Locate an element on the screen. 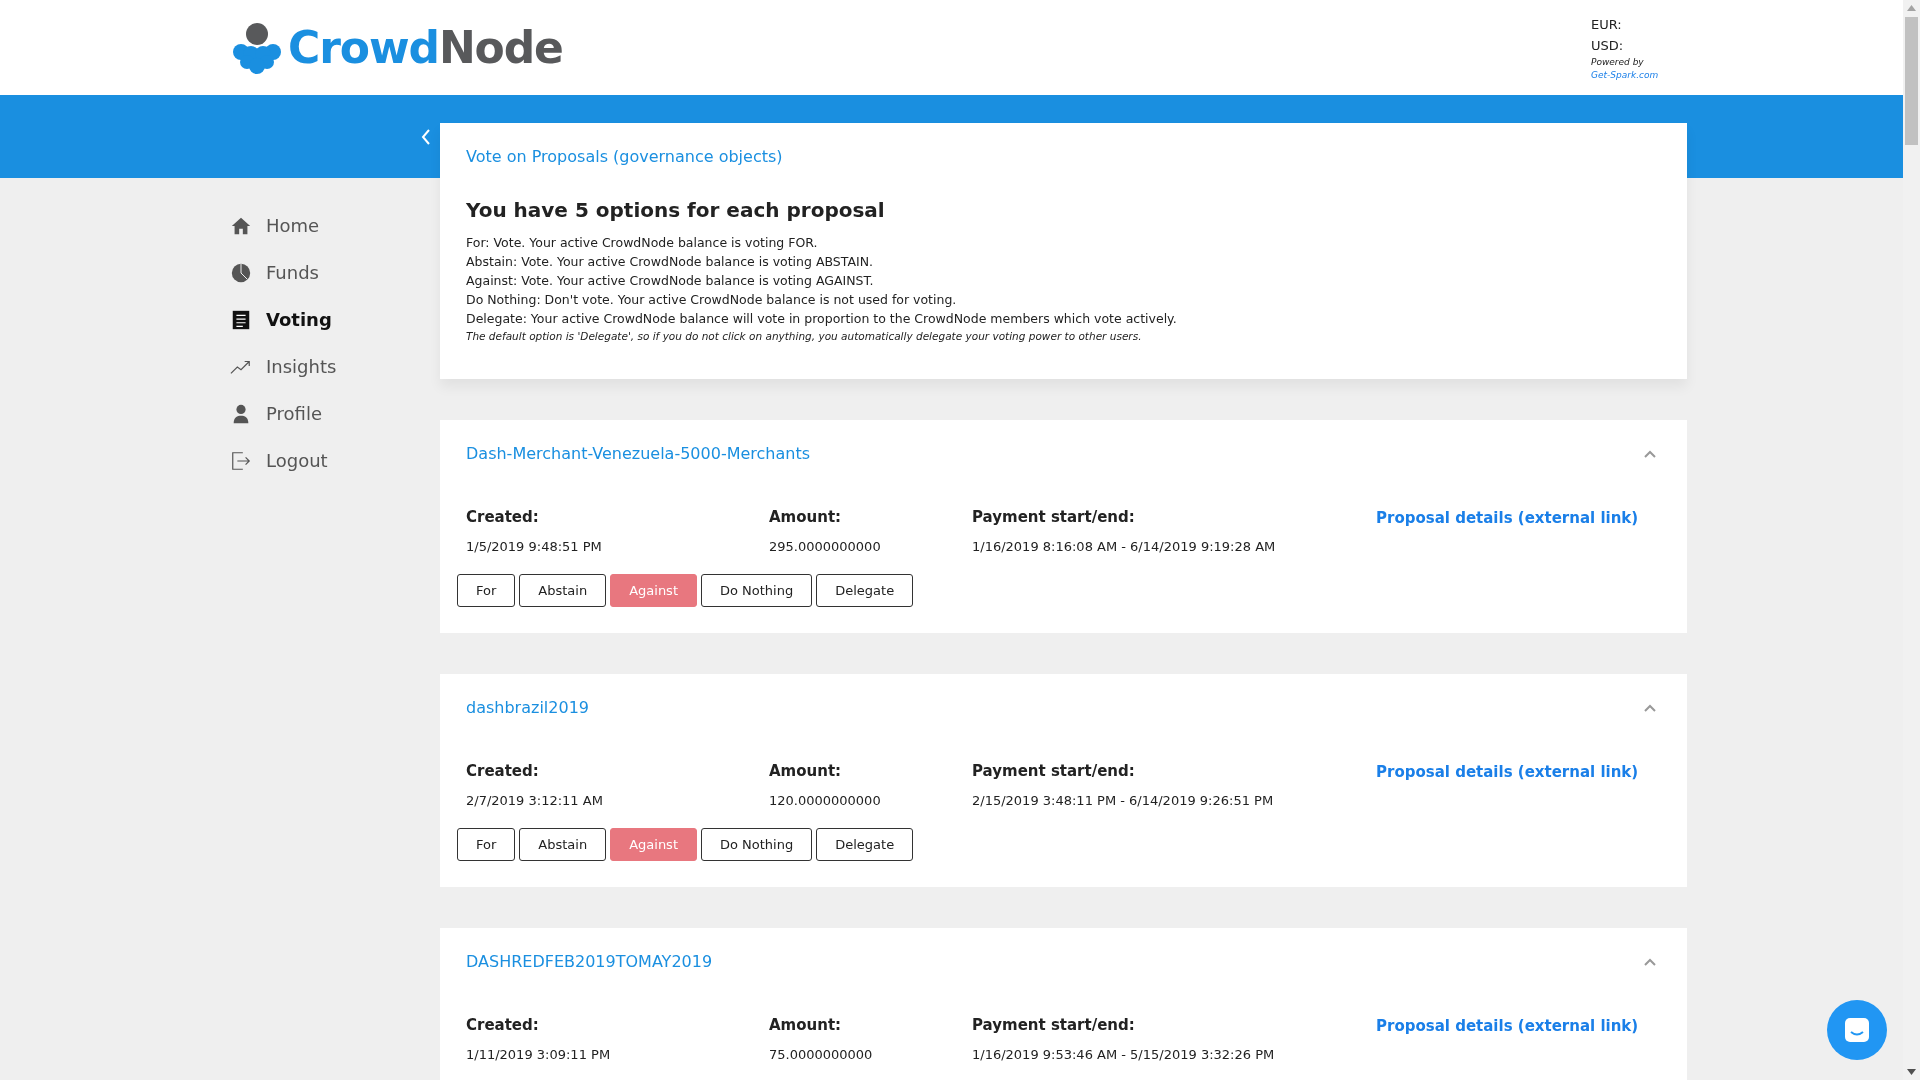 The image size is (1920, 1080). payment-value: 1/16/2019 8:16:08 AM - 6/14/2019 9:19:28 AM is located at coordinates (1124, 546).